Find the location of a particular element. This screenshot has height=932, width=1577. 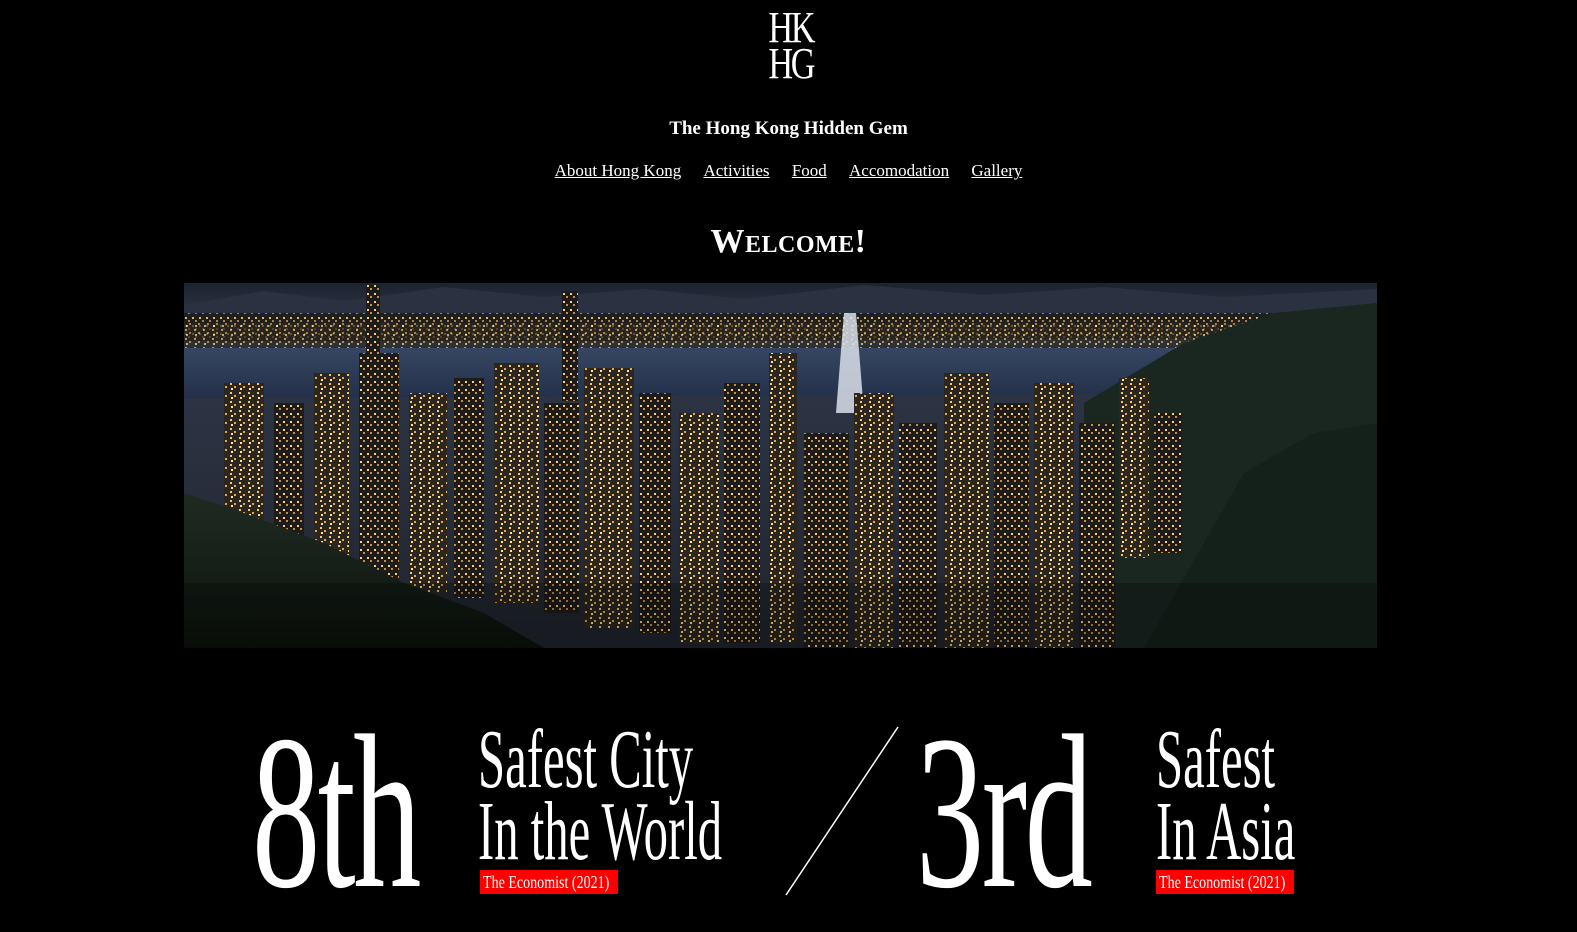

stat-desc-world-line-2: In the World is located at coordinates (600, 831).